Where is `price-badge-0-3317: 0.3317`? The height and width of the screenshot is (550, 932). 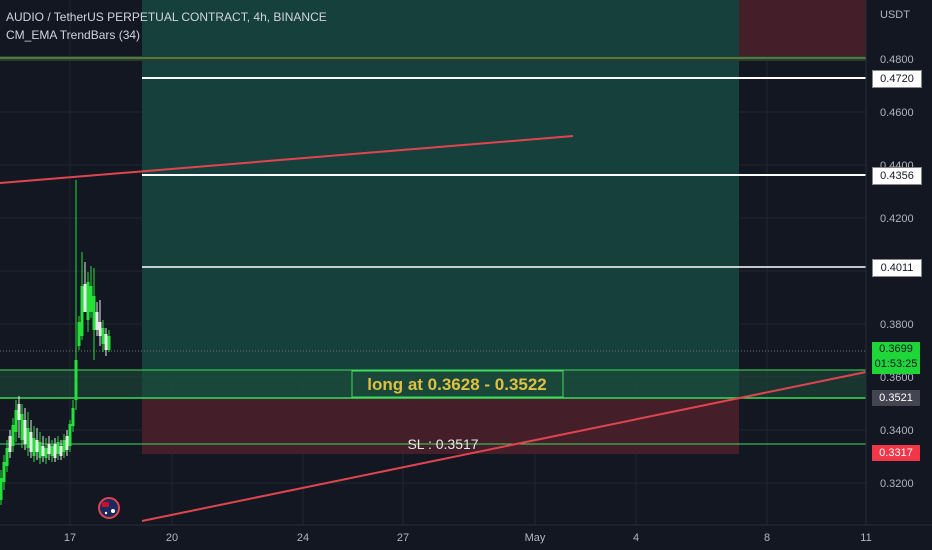 price-badge-0-3317: 0.3317 is located at coordinates (896, 453).